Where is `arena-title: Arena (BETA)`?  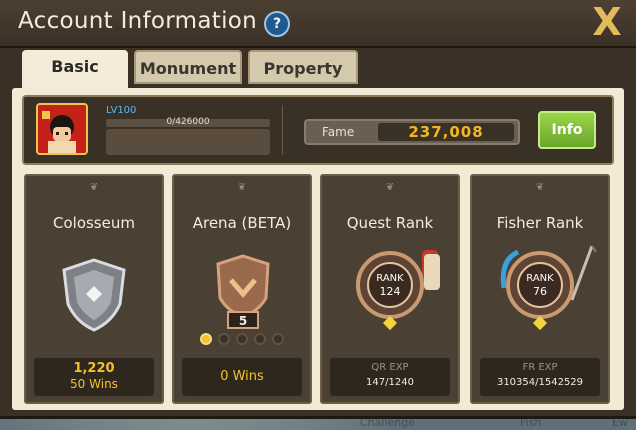
arena-title: Arena (BETA) is located at coordinates (242, 223).